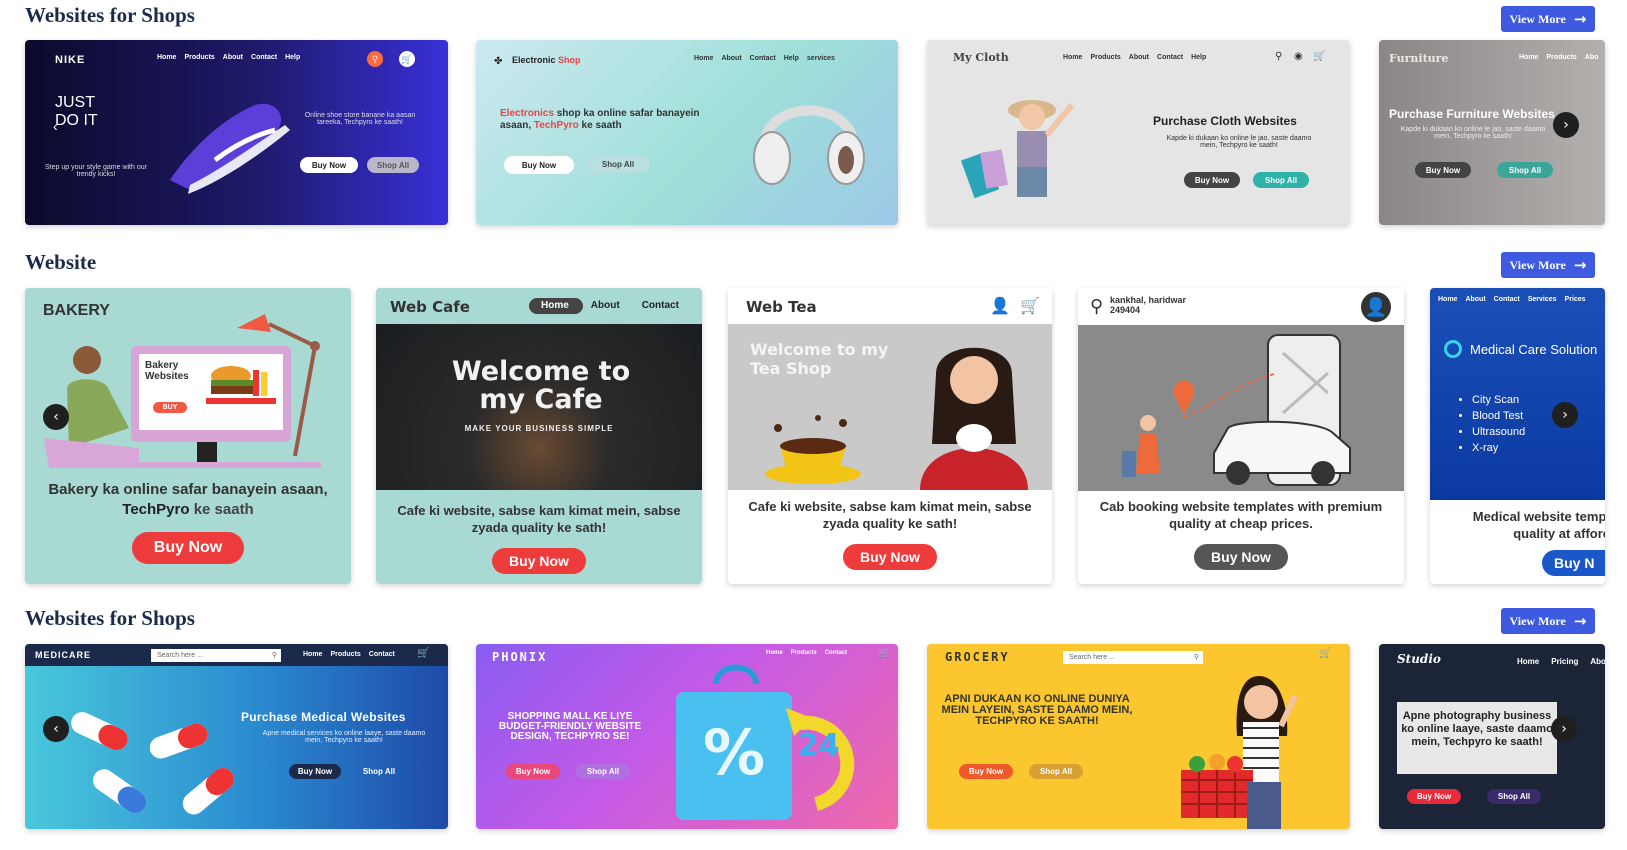  What do you see at coordinates (76, 111) in the screenshot?
I see `hero-text: JUST DO IT` at bounding box center [76, 111].